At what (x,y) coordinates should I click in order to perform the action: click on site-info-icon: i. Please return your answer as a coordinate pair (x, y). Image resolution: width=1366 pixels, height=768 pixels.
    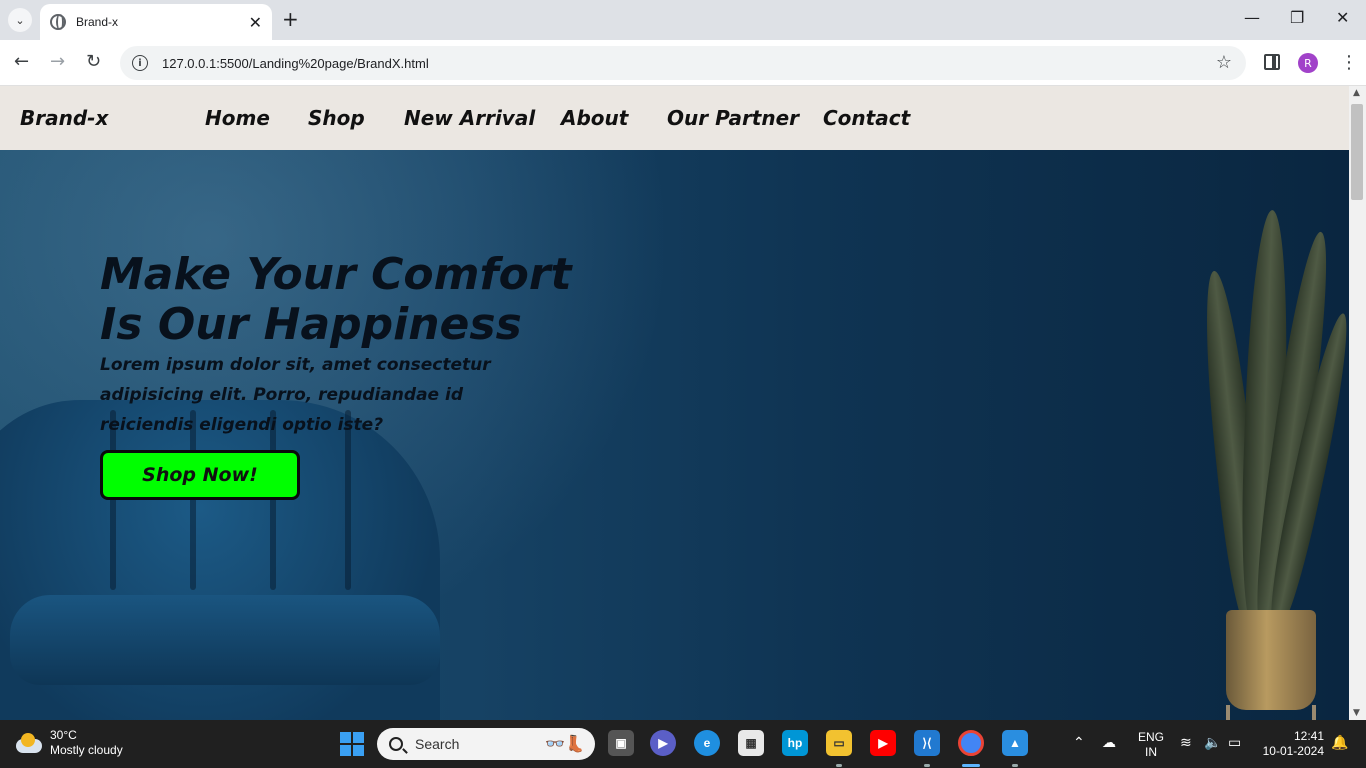
    Looking at the image, I should click on (140, 63).